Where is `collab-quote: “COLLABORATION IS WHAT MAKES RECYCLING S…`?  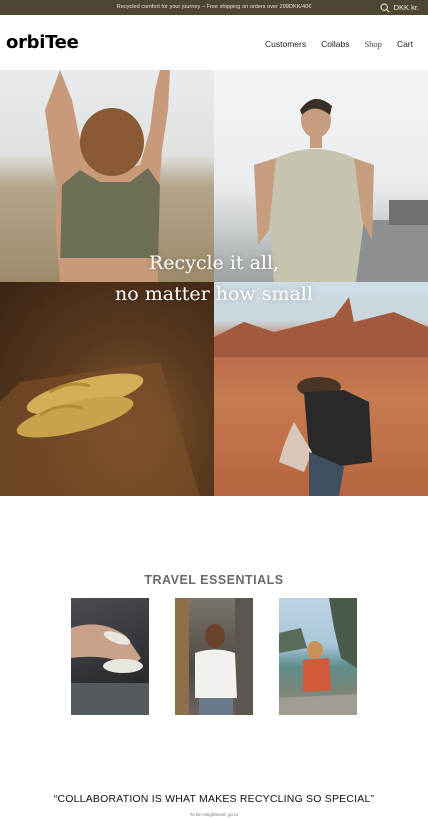 collab-quote: “COLLABORATION IS WHAT MAKES RECYCLING S… is located at coordinates (214, 799).